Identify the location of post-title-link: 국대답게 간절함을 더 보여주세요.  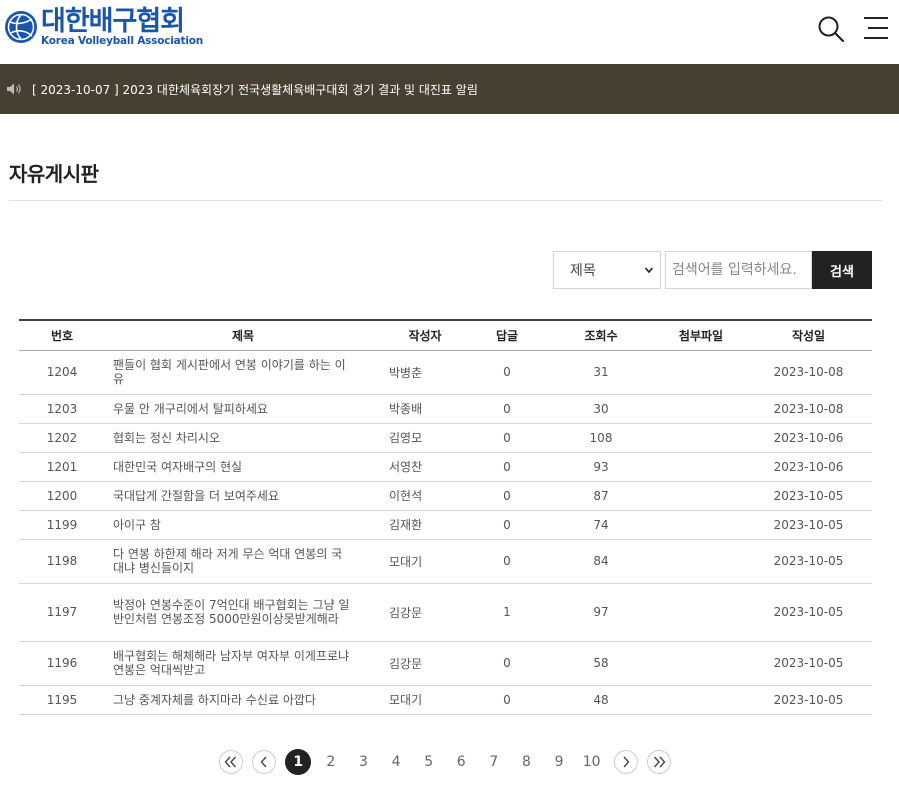
(196, 496).